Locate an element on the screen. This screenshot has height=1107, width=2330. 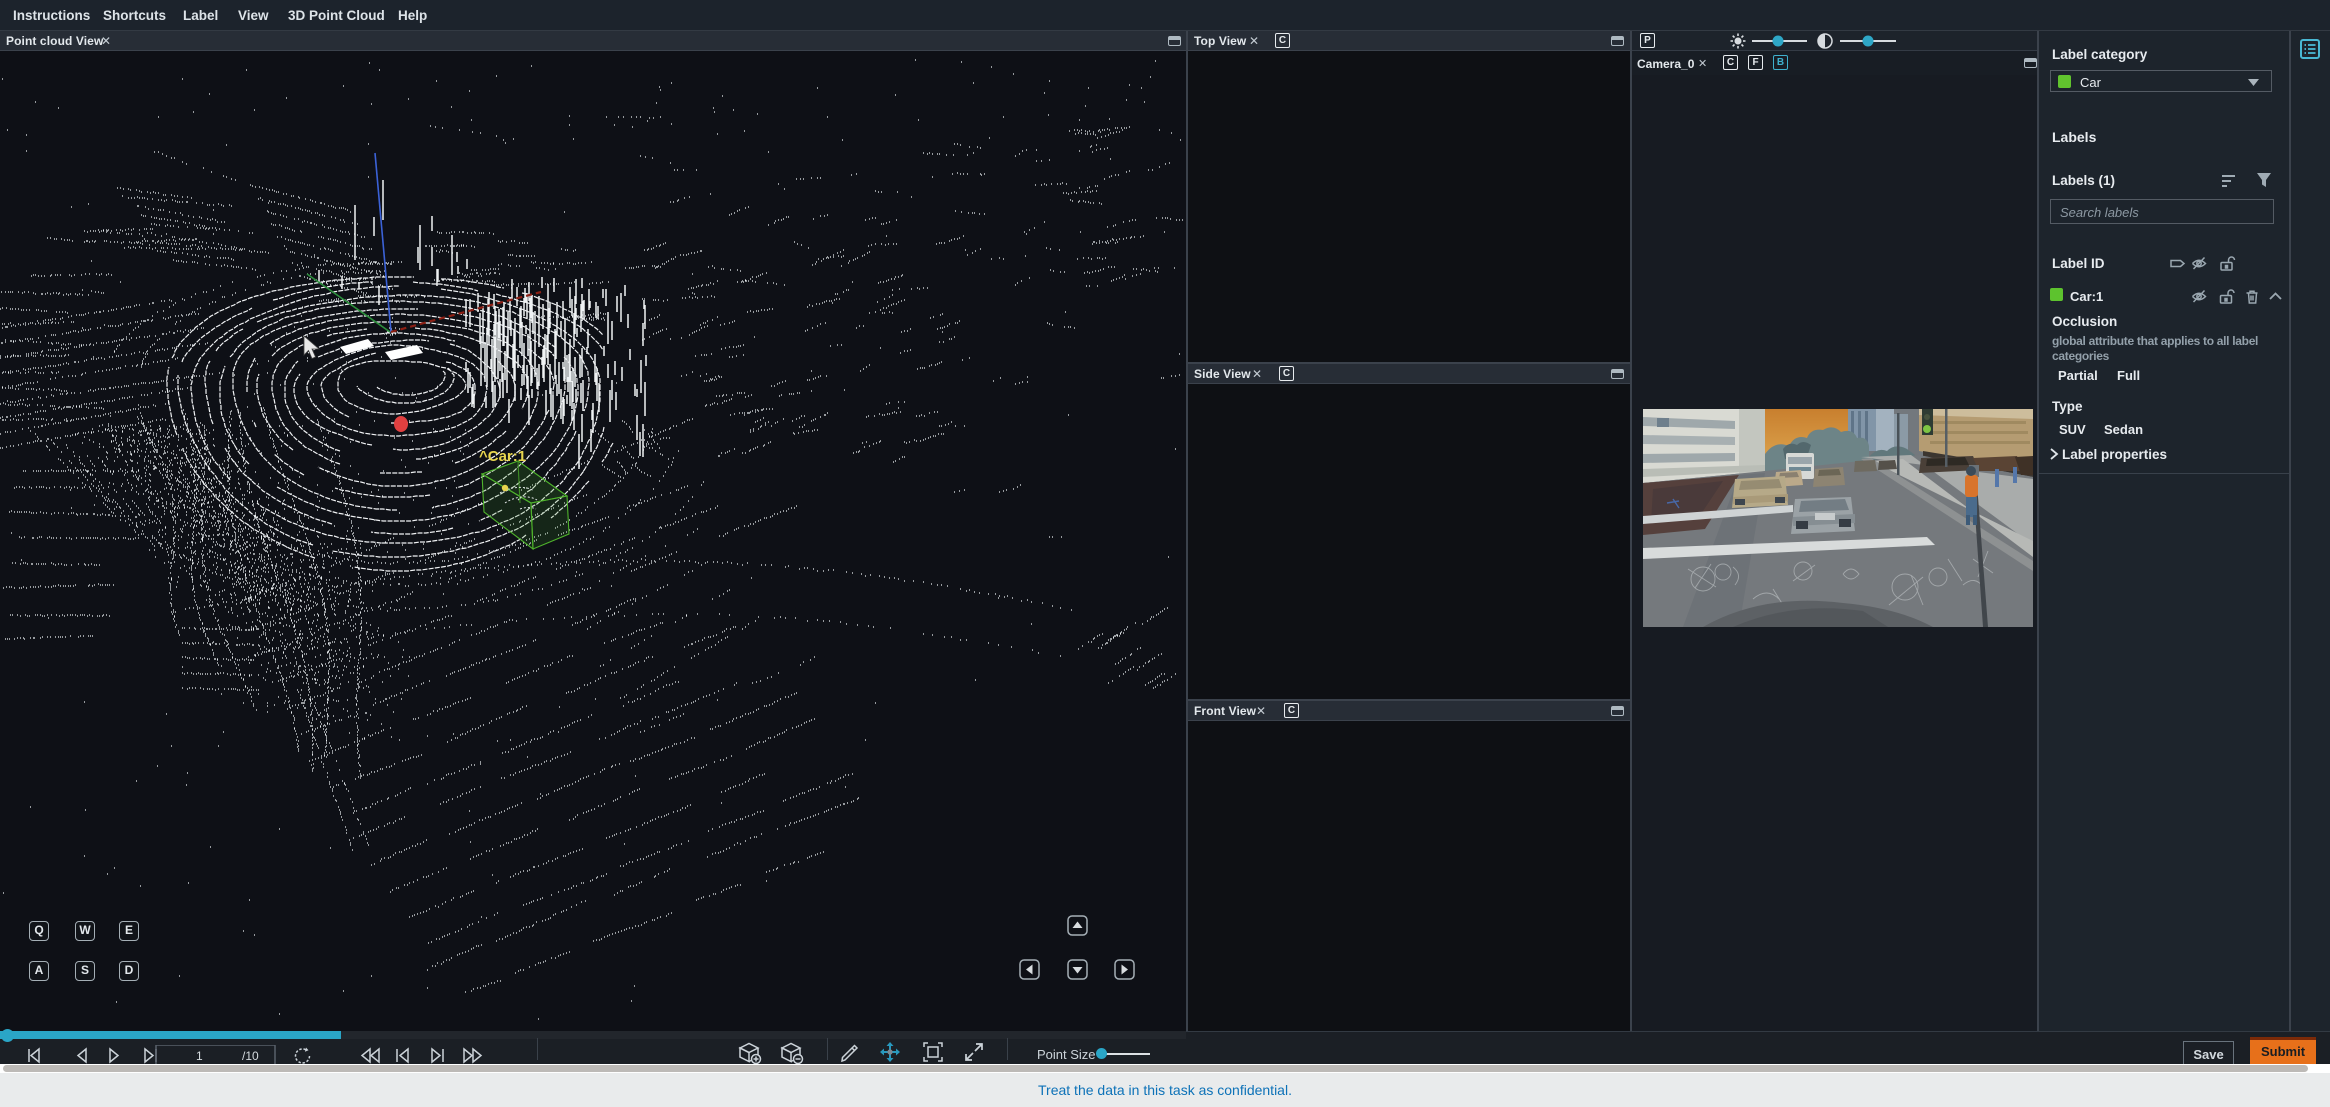
svg-text: /10 is located at coordinates (250, 1056).